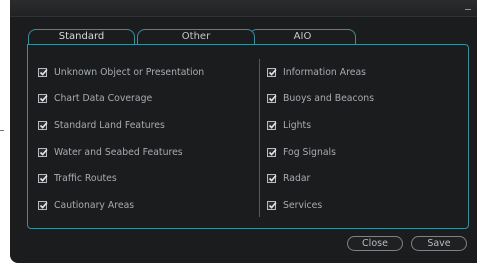 The height and width of the screenshot is (263, 477). What do you see at coordinates (81, 37) in the screenshot?
I see `tab-standard: Standard` at bounding box center [81, 37].